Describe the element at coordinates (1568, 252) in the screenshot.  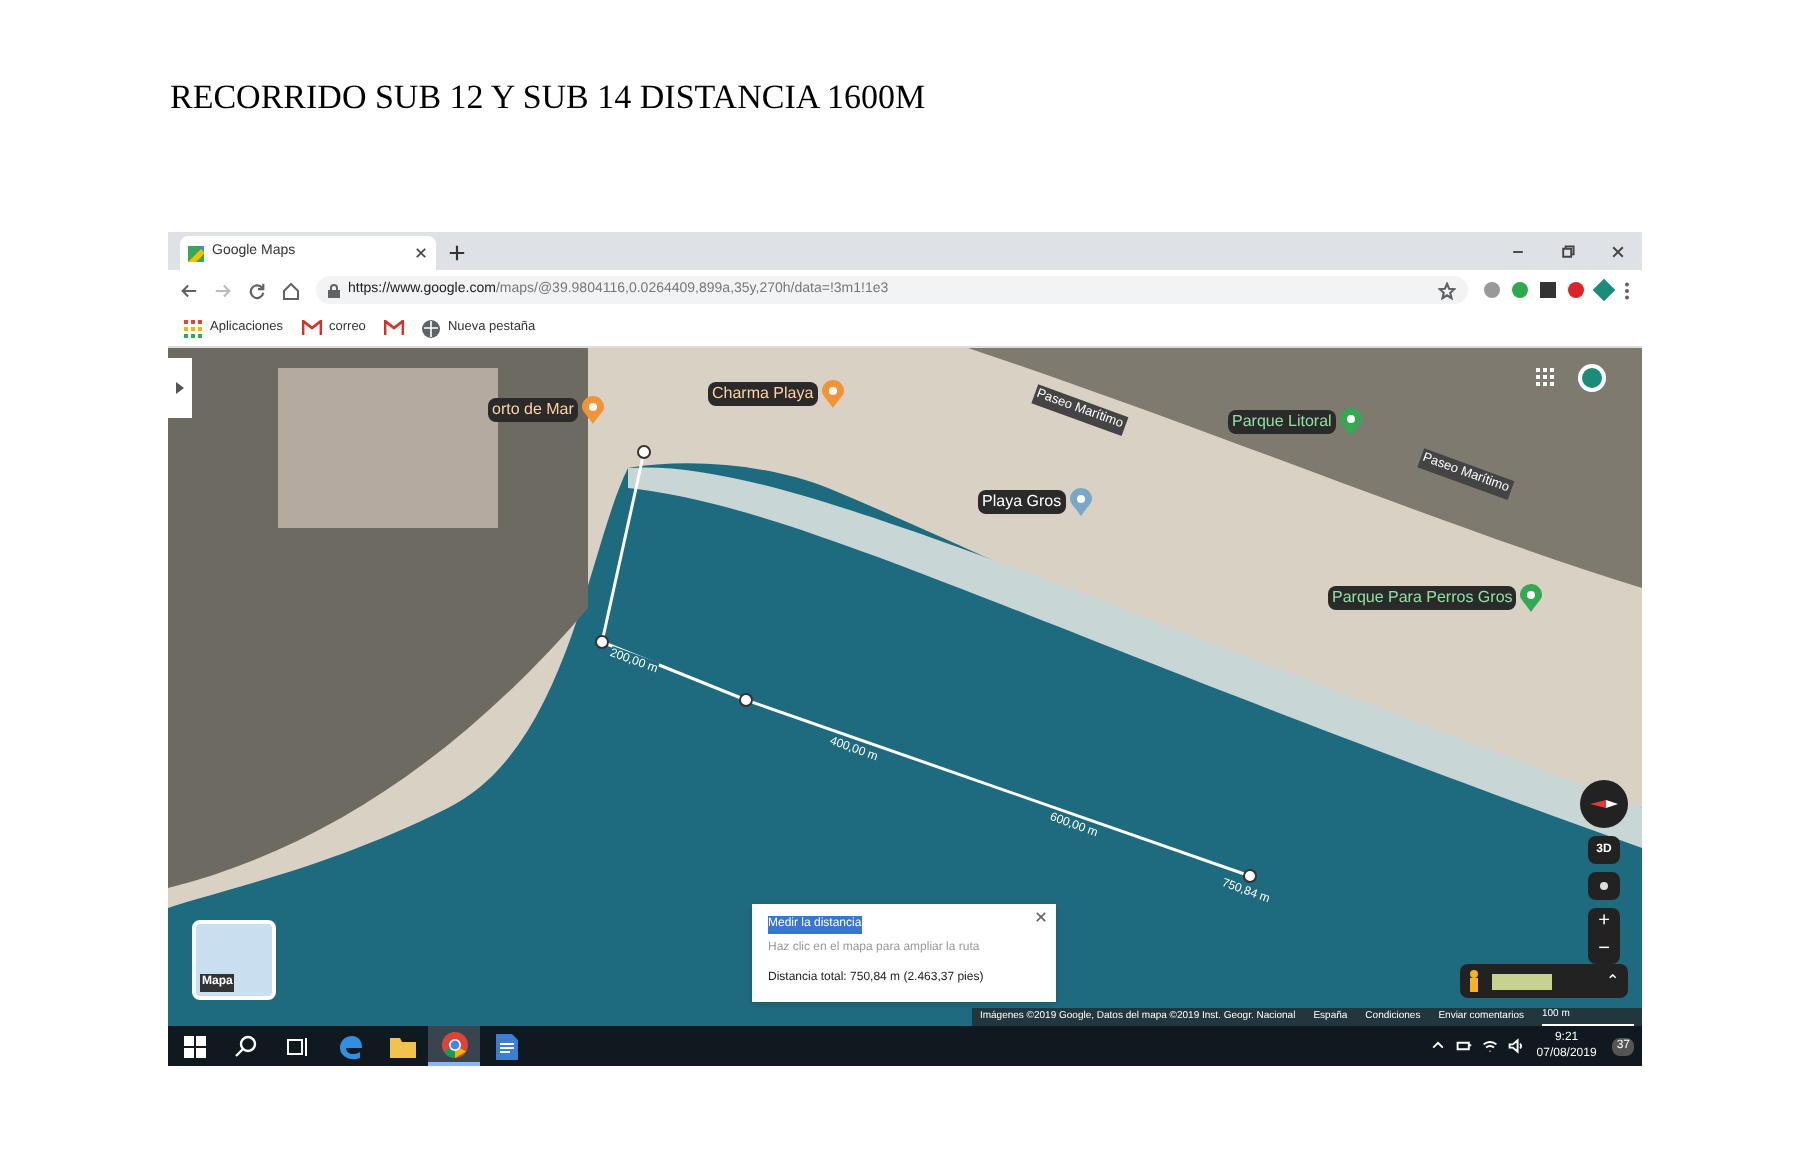
I see `restore-icon` at that location.